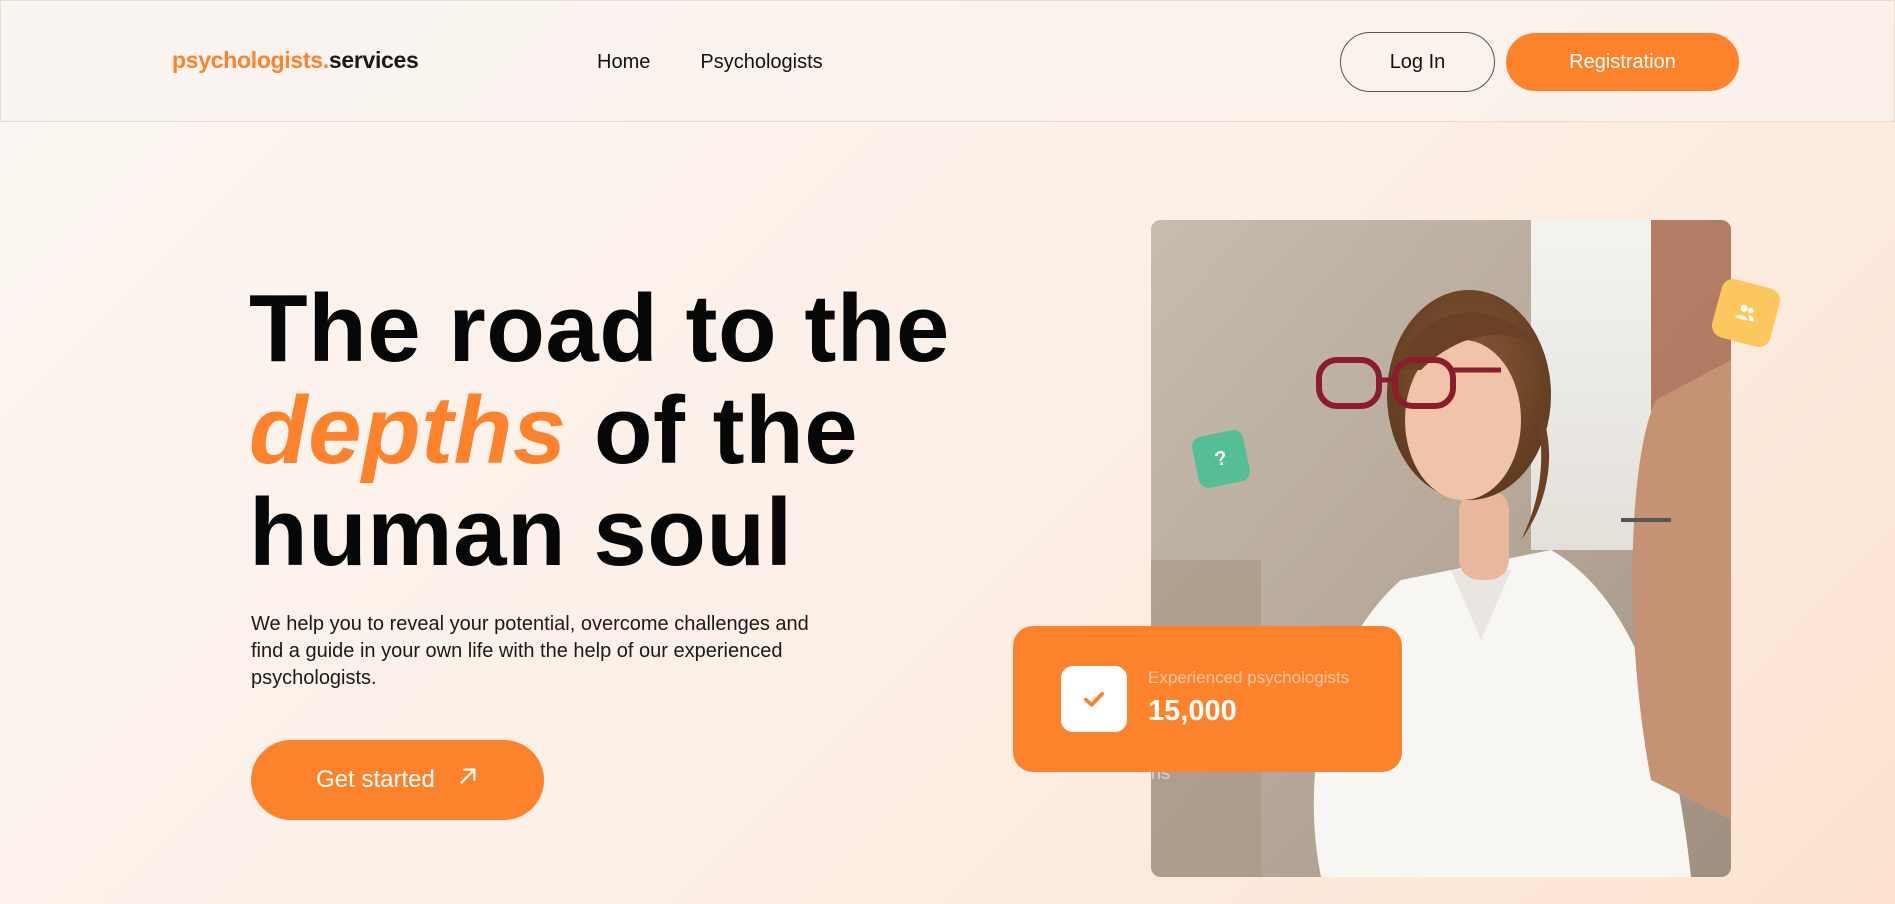 This screenshot has width=1895, height=904. What do you see at coordinates (521, 532) in the screenshot?
I see `hero-title-line3: human soul` at bounding box center [521, 532].